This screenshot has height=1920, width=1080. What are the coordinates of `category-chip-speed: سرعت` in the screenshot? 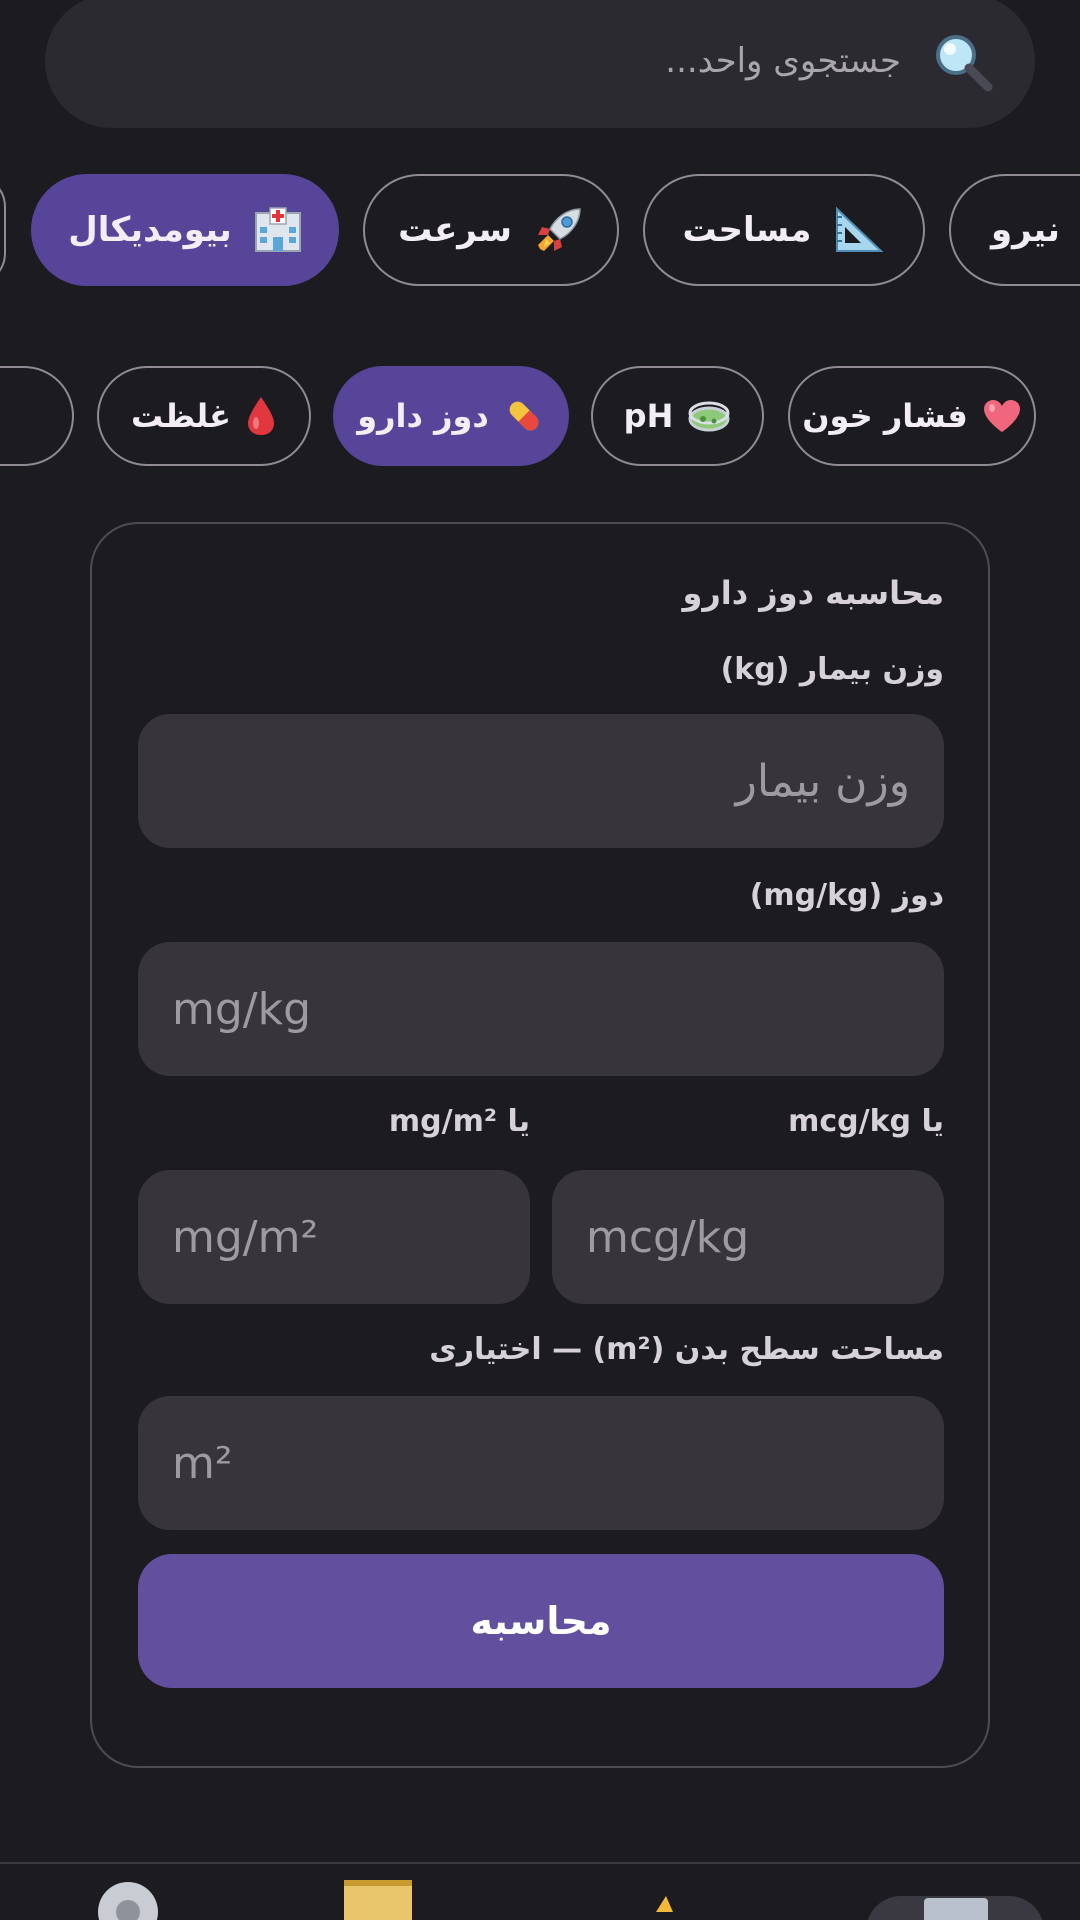 It's located at (491, 230).